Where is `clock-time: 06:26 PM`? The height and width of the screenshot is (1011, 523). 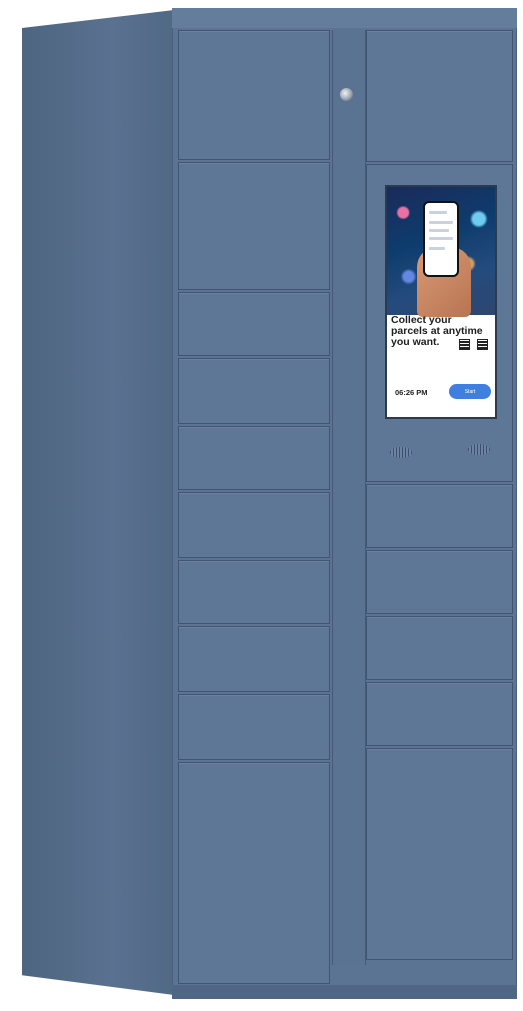
clock-time: 06:26 PM is located at coordinates (411, 392).